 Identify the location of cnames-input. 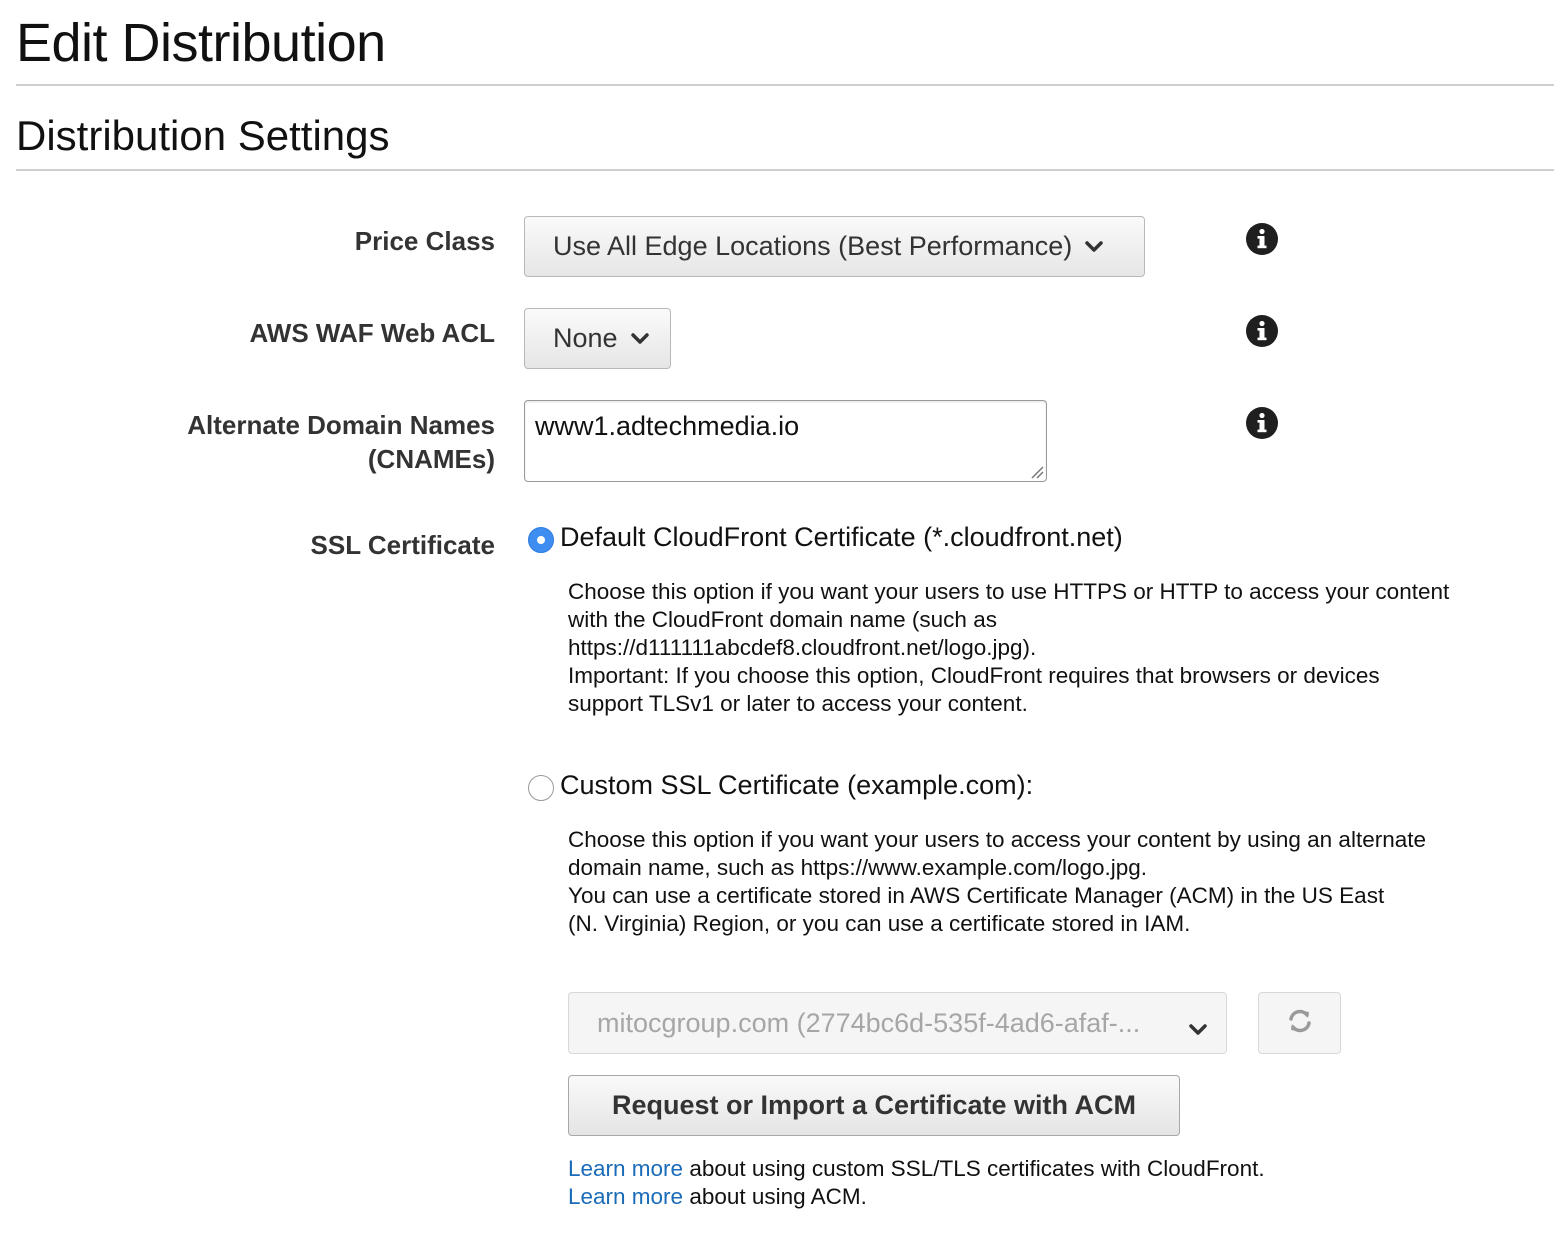
(785, 441).